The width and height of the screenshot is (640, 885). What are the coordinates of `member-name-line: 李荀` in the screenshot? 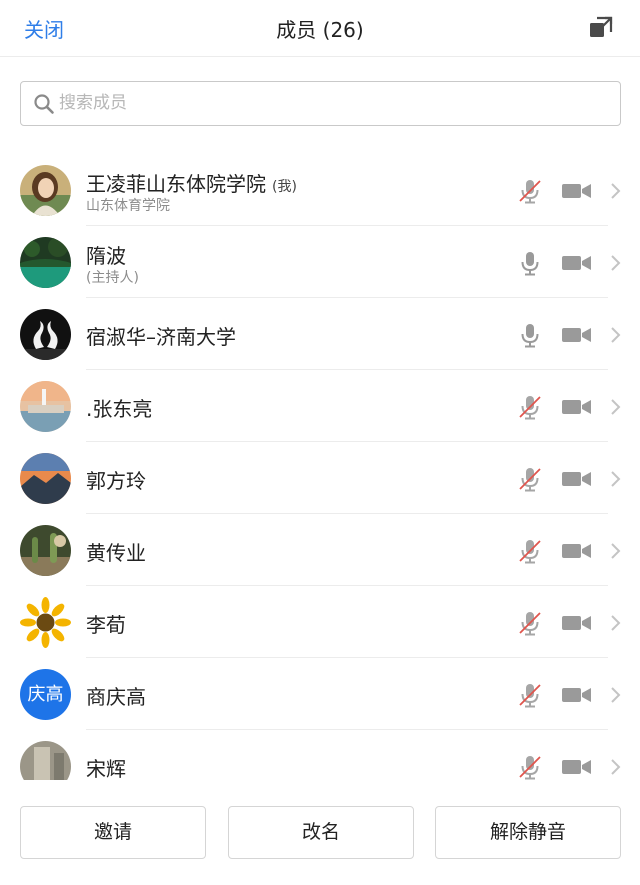 It's located at (106, 623).